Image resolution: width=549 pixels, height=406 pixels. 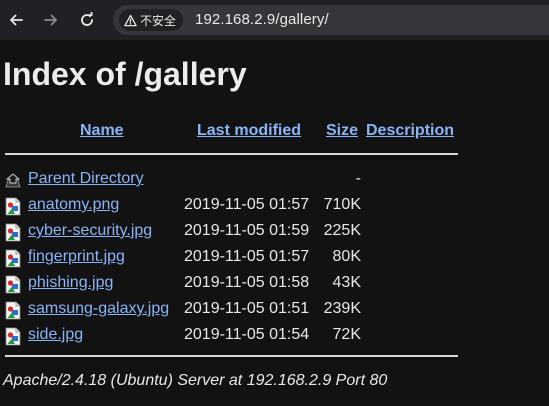 I want to click on back-folder-icon, so click(x=13, y=180).